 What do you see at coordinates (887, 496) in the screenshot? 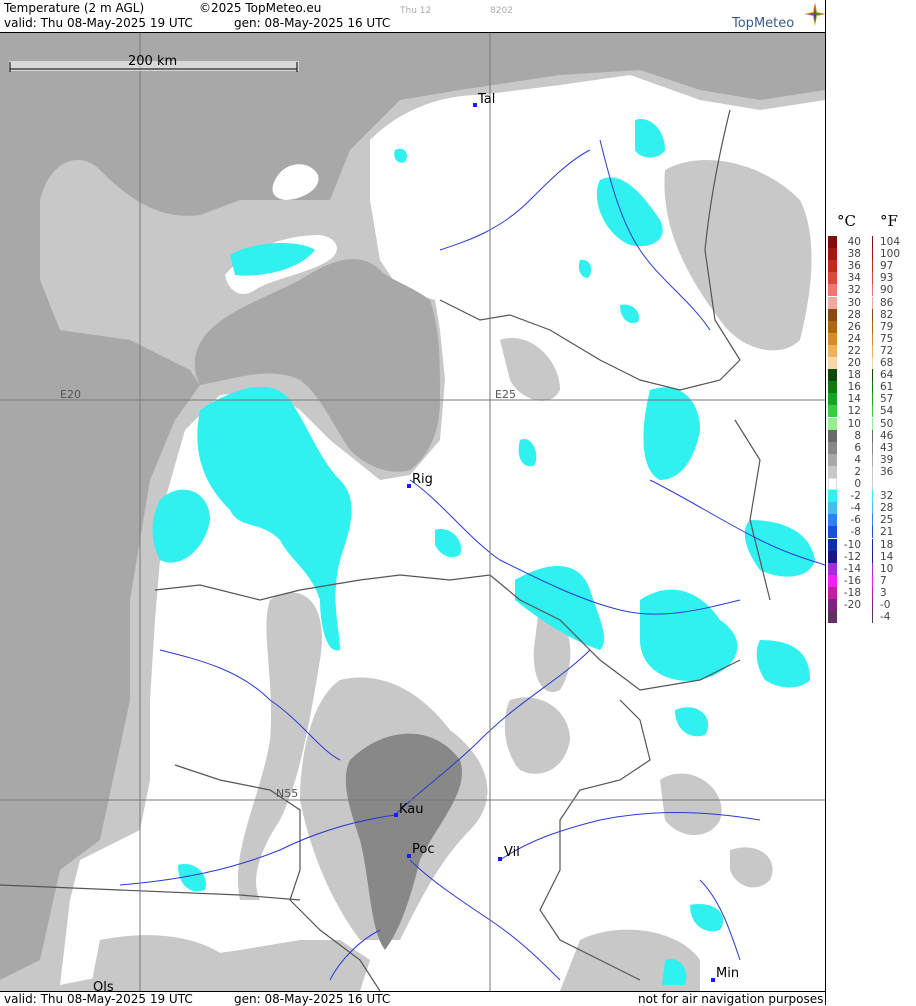
I see `legend-fahrenheit-value: 32` at bounding box center [887, 496].